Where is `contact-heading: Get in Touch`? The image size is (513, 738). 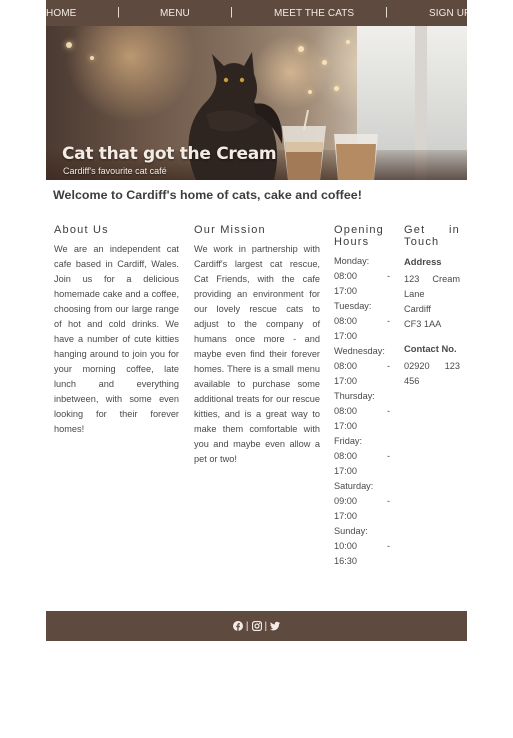 contact-heading: Get in Touch is located at coordinates (432, 236).